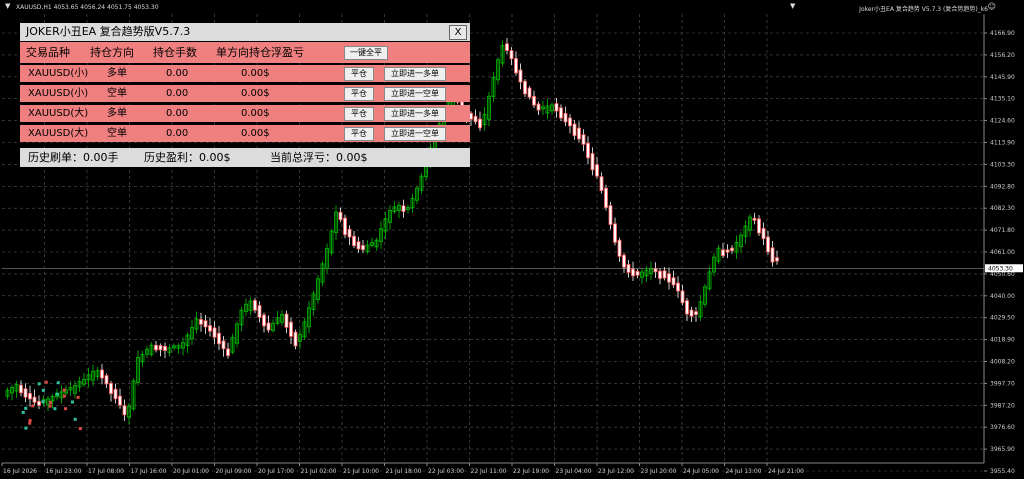 The image size is (1024, 479). Describe the element at coordinates (458, 32) in the screenshot. I see `close-button: X` at that location.